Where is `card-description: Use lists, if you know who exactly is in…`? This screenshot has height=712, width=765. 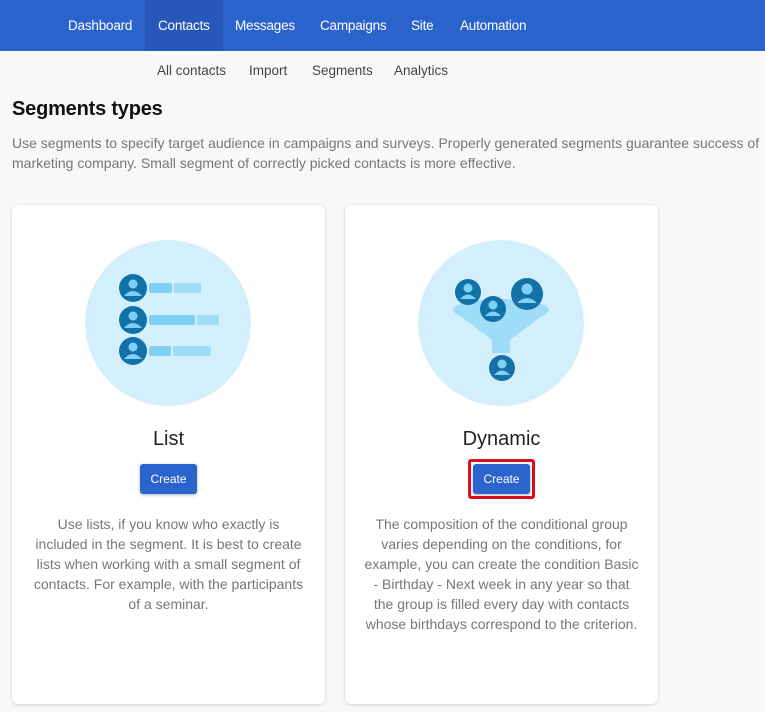 card-description: Use lists, if you know who exactly is in… is located at coordinates (168, 564).